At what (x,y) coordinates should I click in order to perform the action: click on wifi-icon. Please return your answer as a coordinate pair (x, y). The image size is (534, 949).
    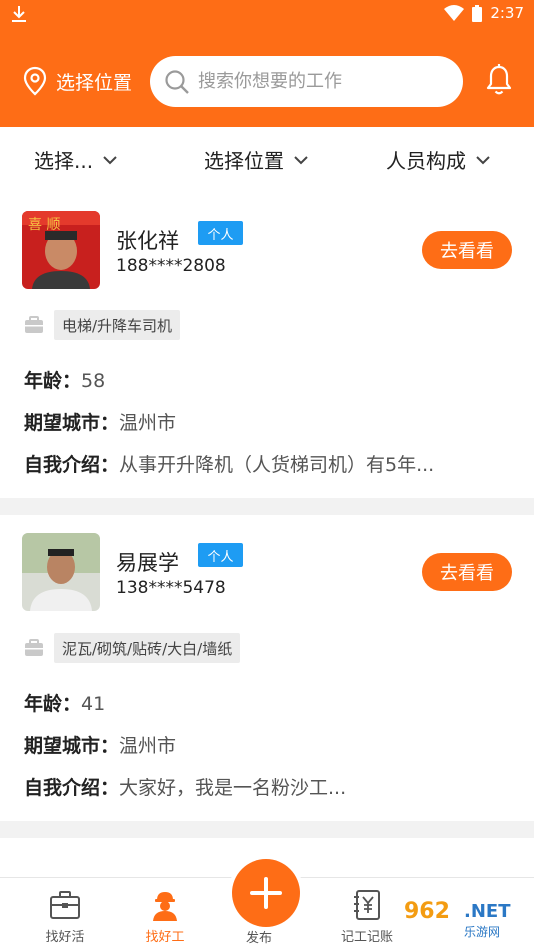
    Looking at the image, I should click on (454, 13).